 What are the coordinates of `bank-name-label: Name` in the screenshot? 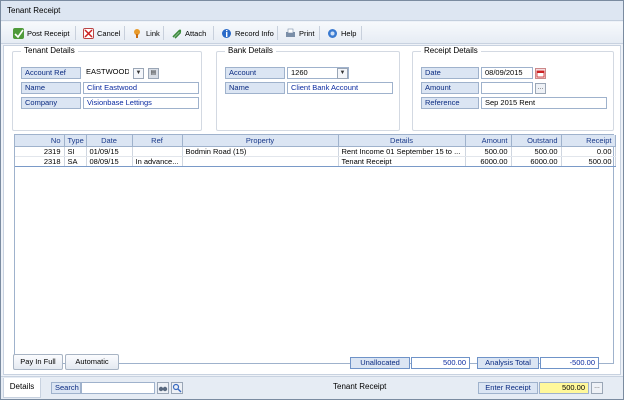 It's located at (255, 88).